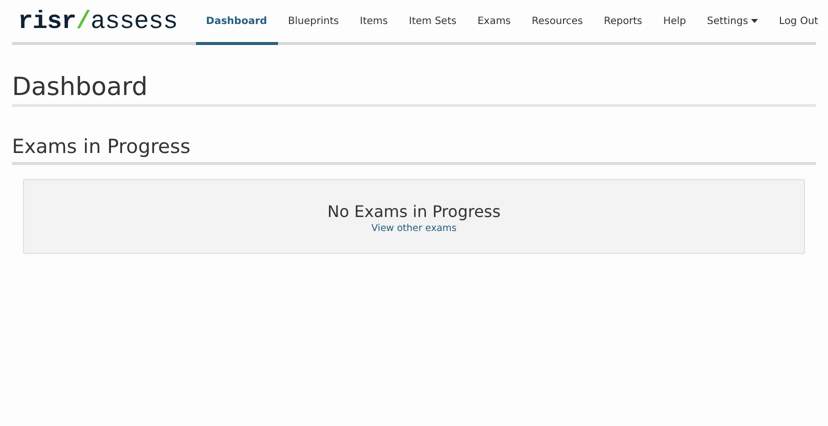 Image resolution: width=828 pixels, height=426 pixels. I want to click on logout-link: Log Out, so click(793, 22).